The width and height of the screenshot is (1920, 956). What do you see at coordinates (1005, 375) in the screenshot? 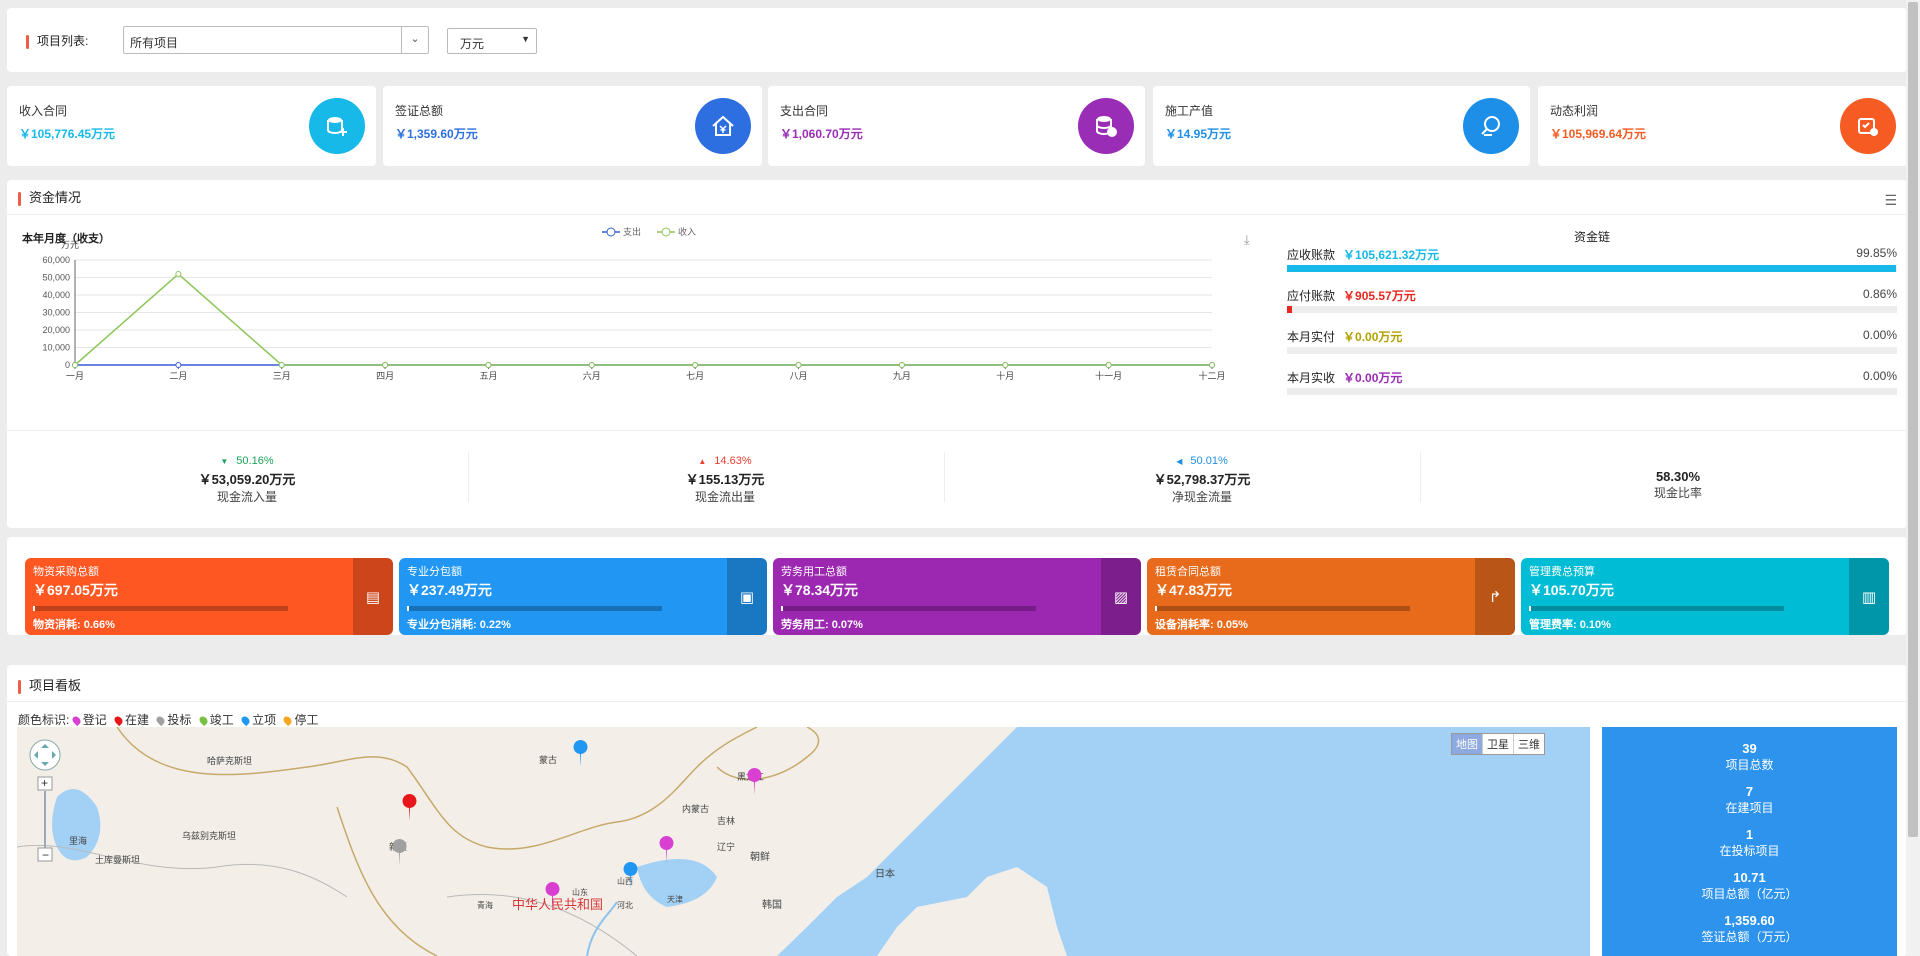
I see `x-tick-label: 十月` at bounding box center [1005, 375].